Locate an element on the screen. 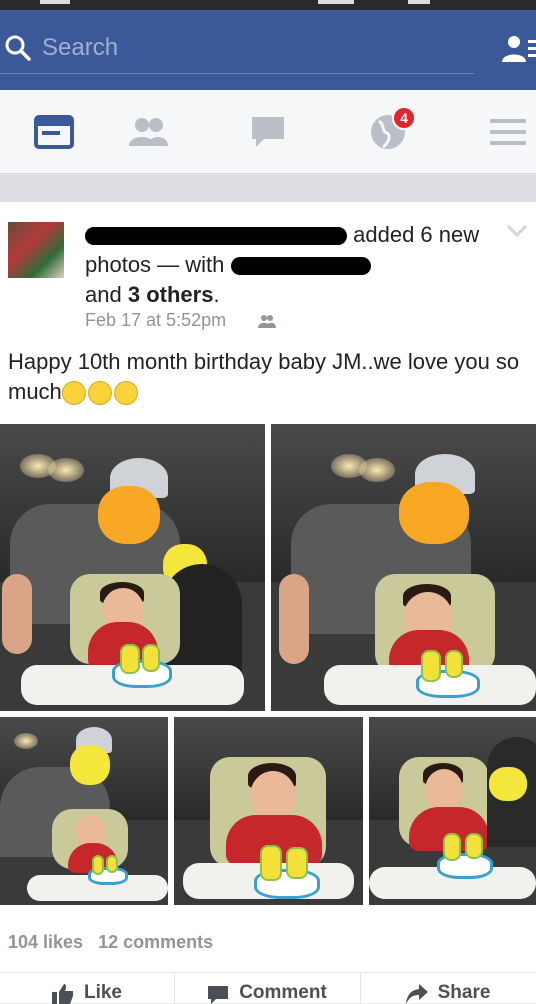  nav-bar: 4 is located at coordinates (268, 132).